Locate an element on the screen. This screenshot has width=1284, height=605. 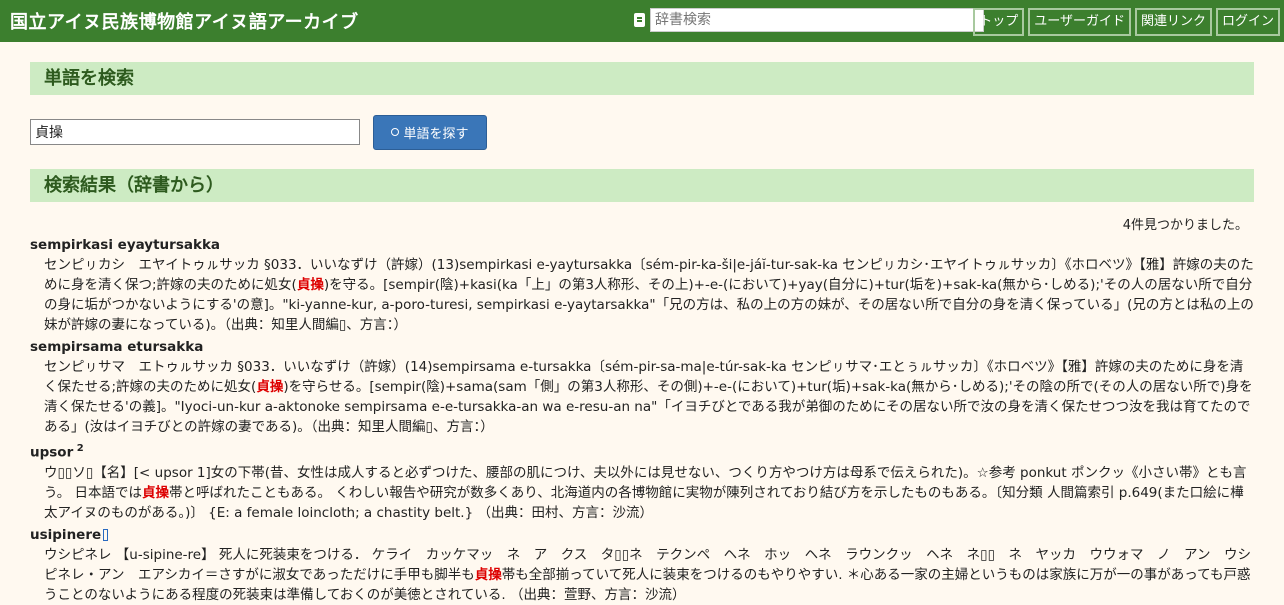
headword-text: upsor is located at coordinates (52, 452).